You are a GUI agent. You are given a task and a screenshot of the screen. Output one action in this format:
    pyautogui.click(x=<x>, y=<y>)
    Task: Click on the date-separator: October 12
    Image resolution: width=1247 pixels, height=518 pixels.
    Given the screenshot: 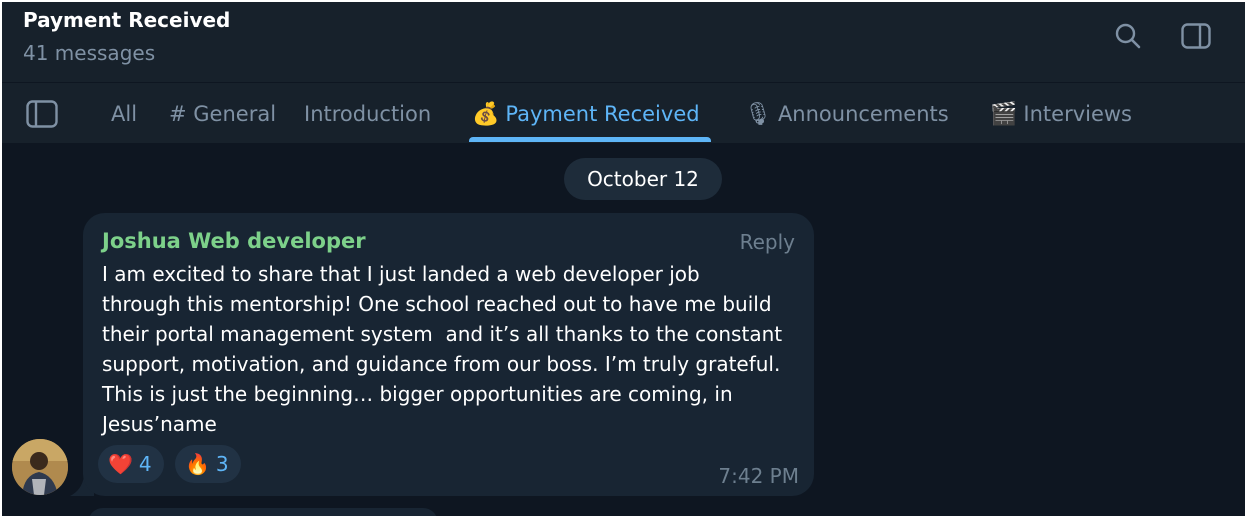 What is the action you would take?
    pyautogui.click(x=643, y=179)
    